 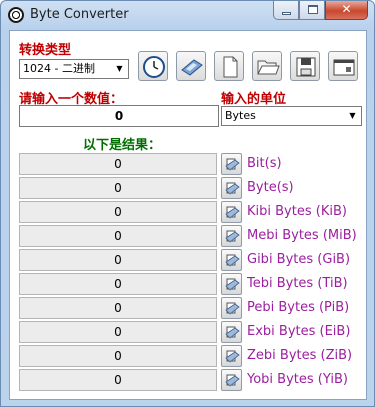 I want to click on calculator-button, so click(x=191, y=66).